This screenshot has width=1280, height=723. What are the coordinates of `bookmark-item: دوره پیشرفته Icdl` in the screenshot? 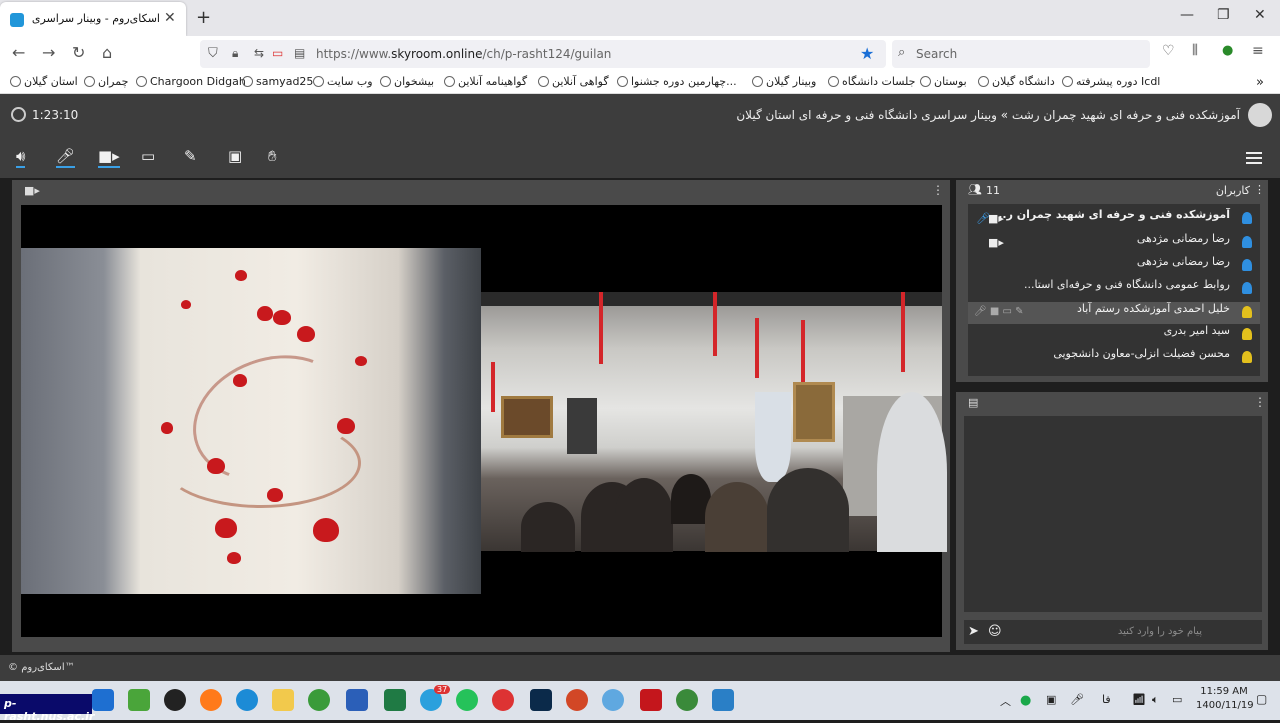 It's located at (1111, 81).